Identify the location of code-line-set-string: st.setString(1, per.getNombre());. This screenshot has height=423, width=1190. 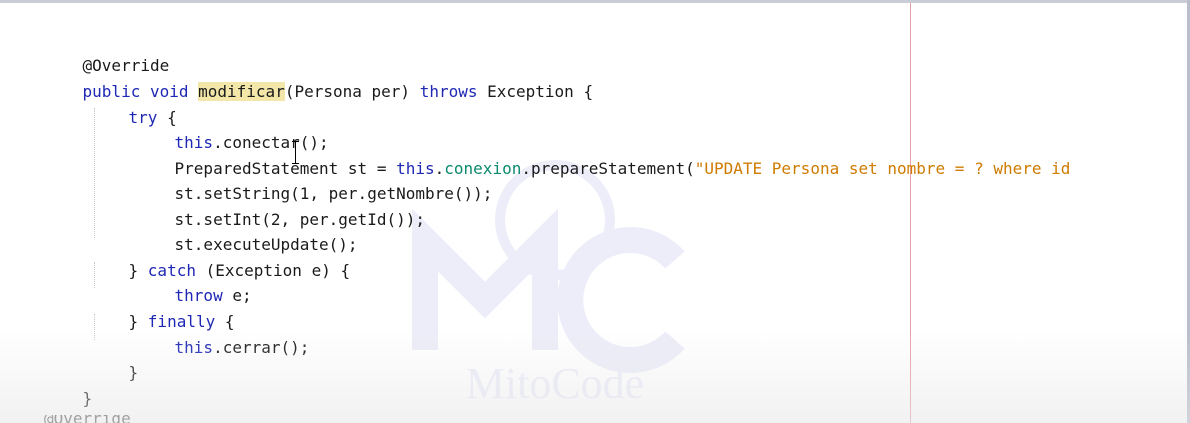
(314, 182).